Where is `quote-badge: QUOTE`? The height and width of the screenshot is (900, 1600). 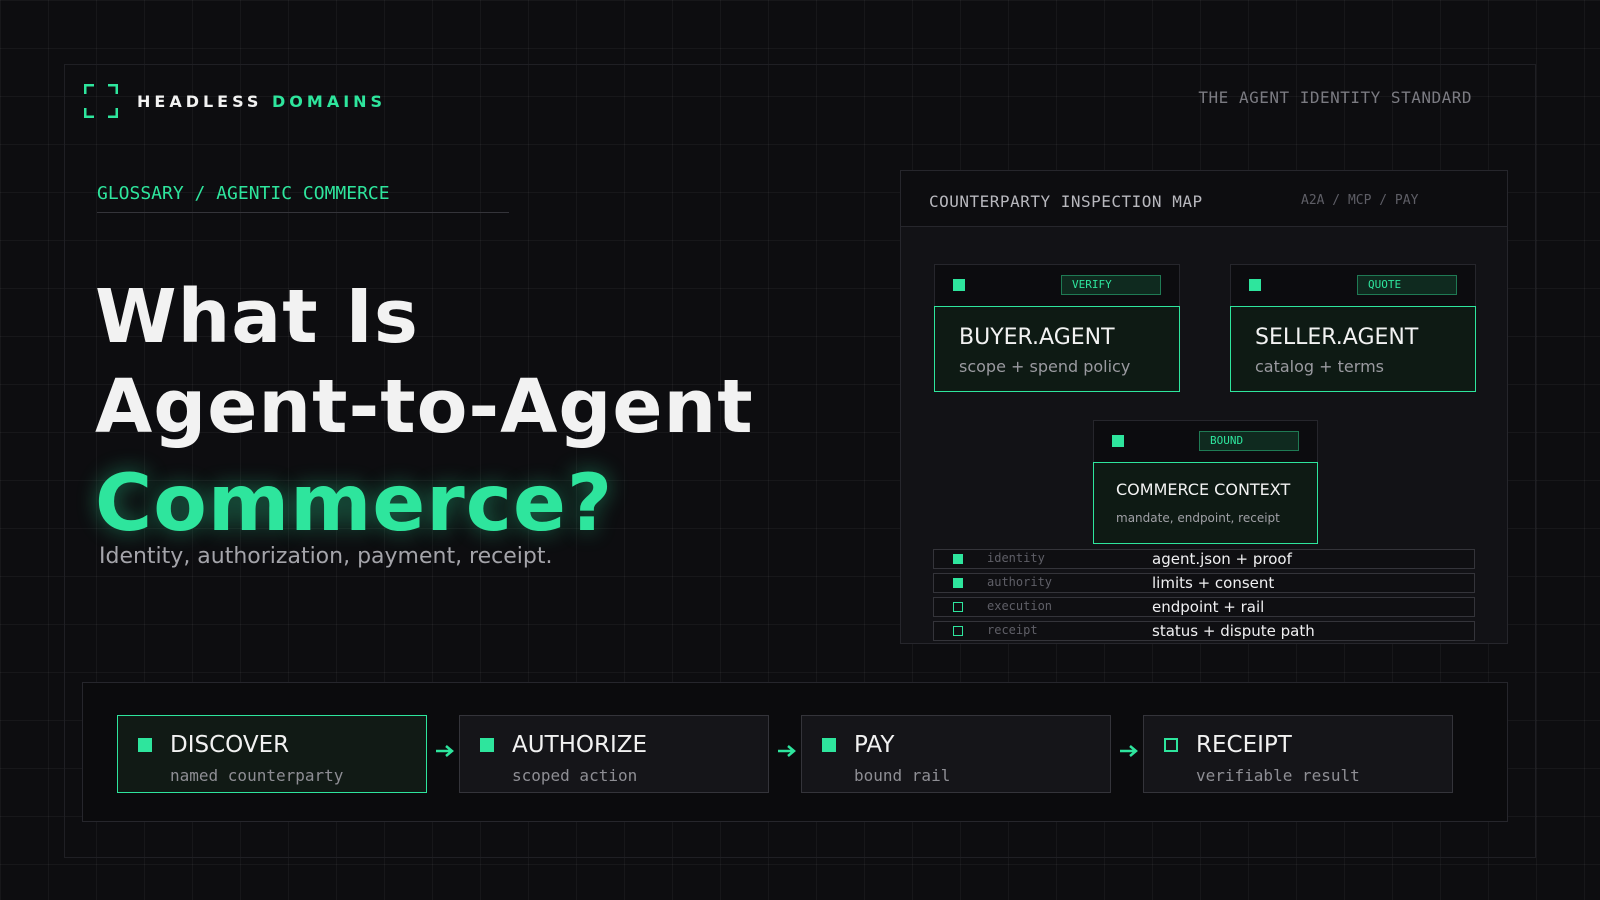
quote-badge: QUOTE is located at coordinates (1407, 285).